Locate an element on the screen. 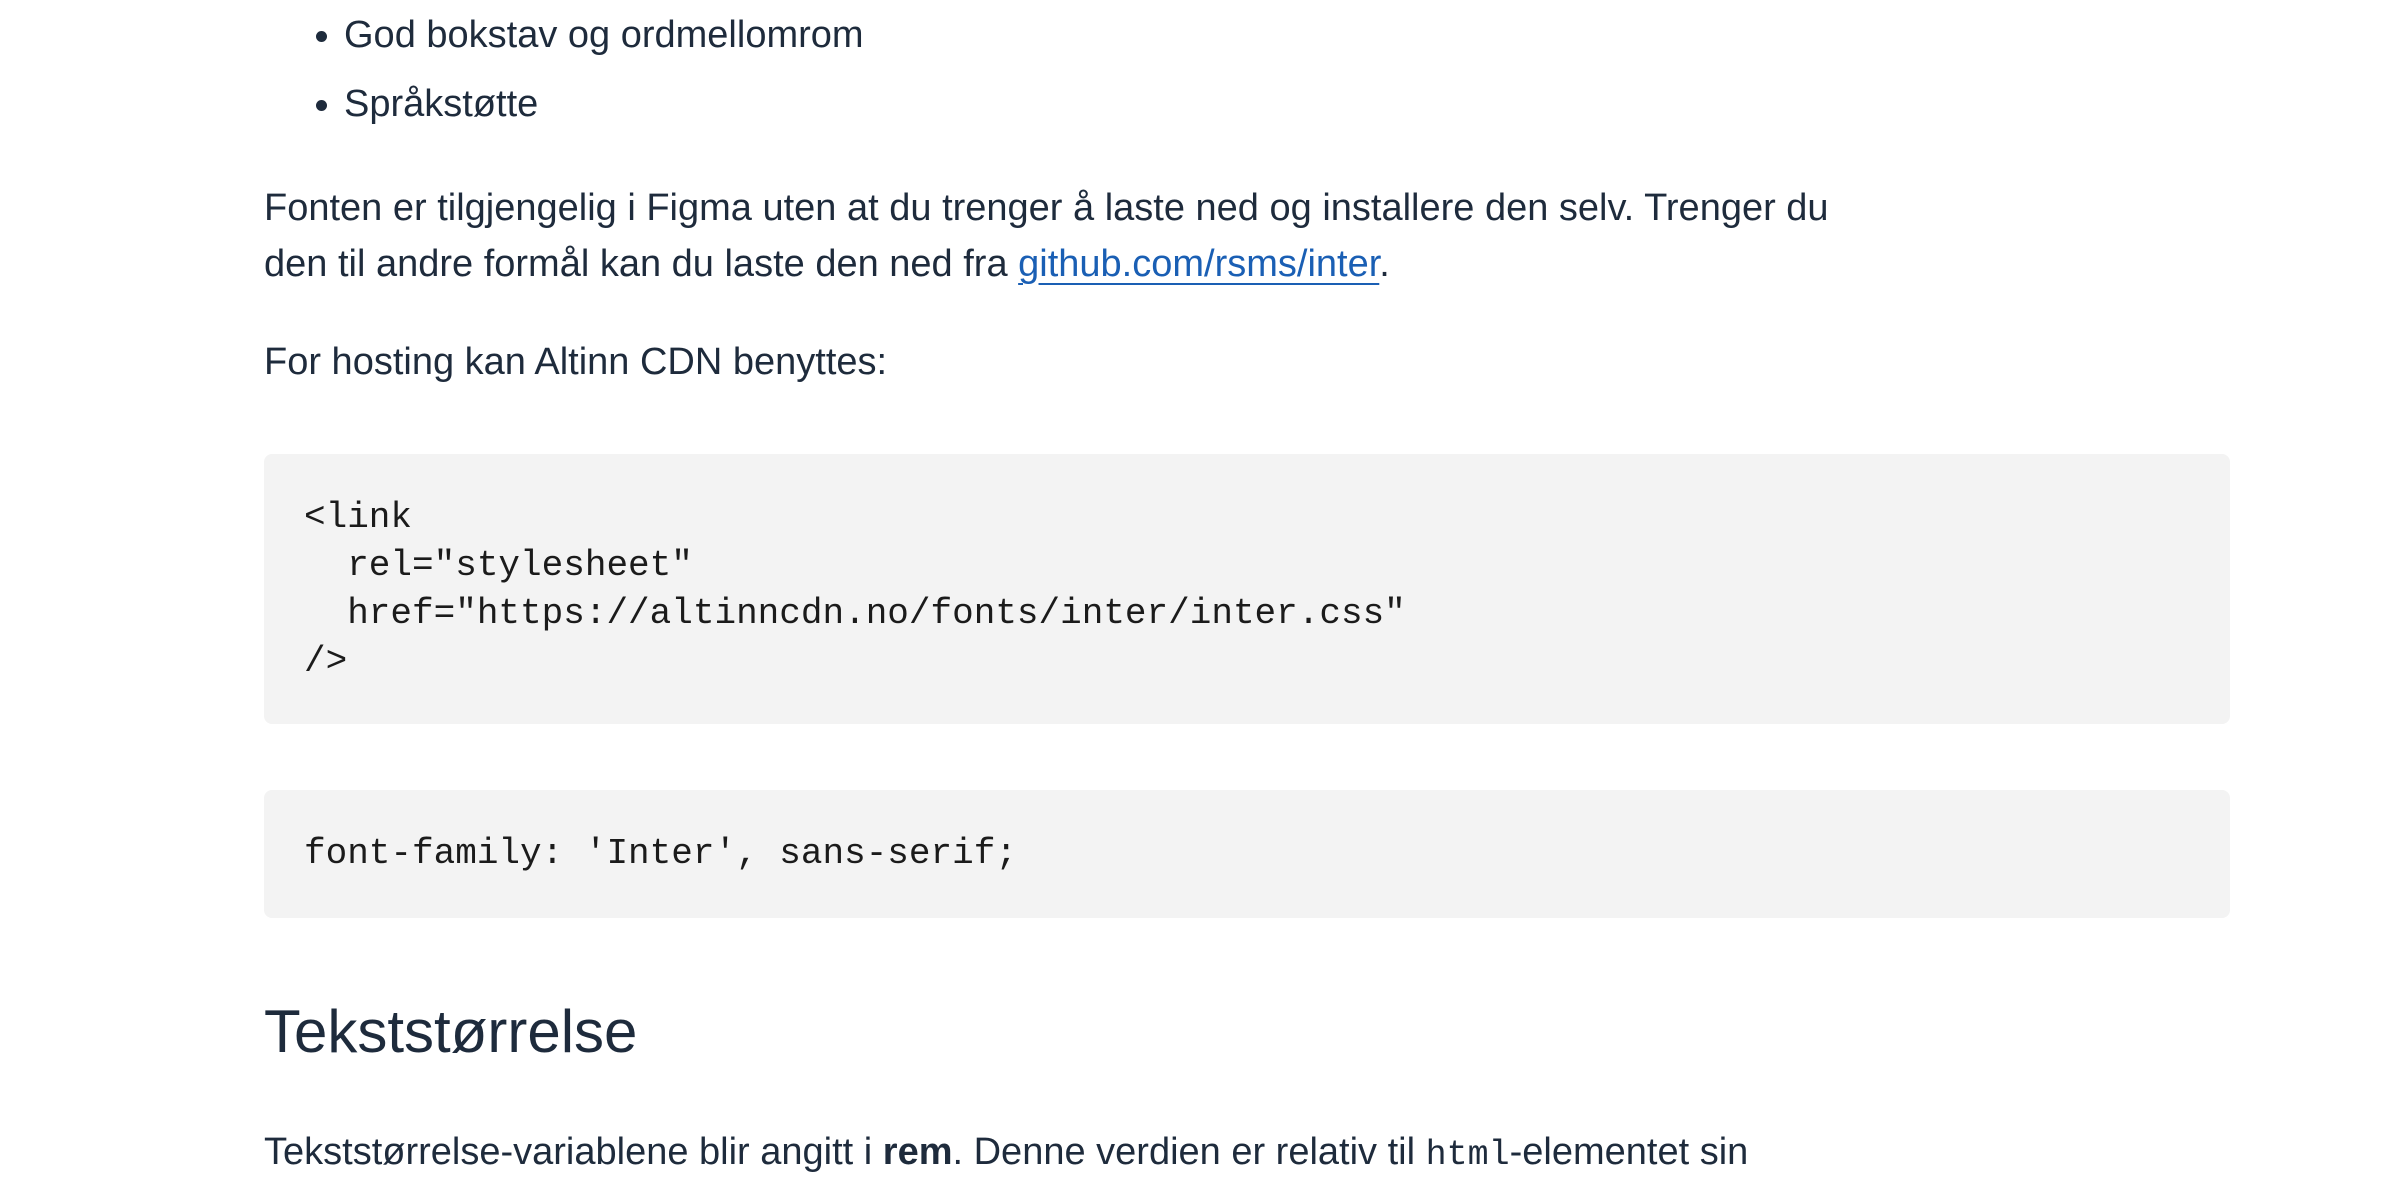  code-text: font-family: 'Inter', sans-serif; is located at coordinates (660, 853).